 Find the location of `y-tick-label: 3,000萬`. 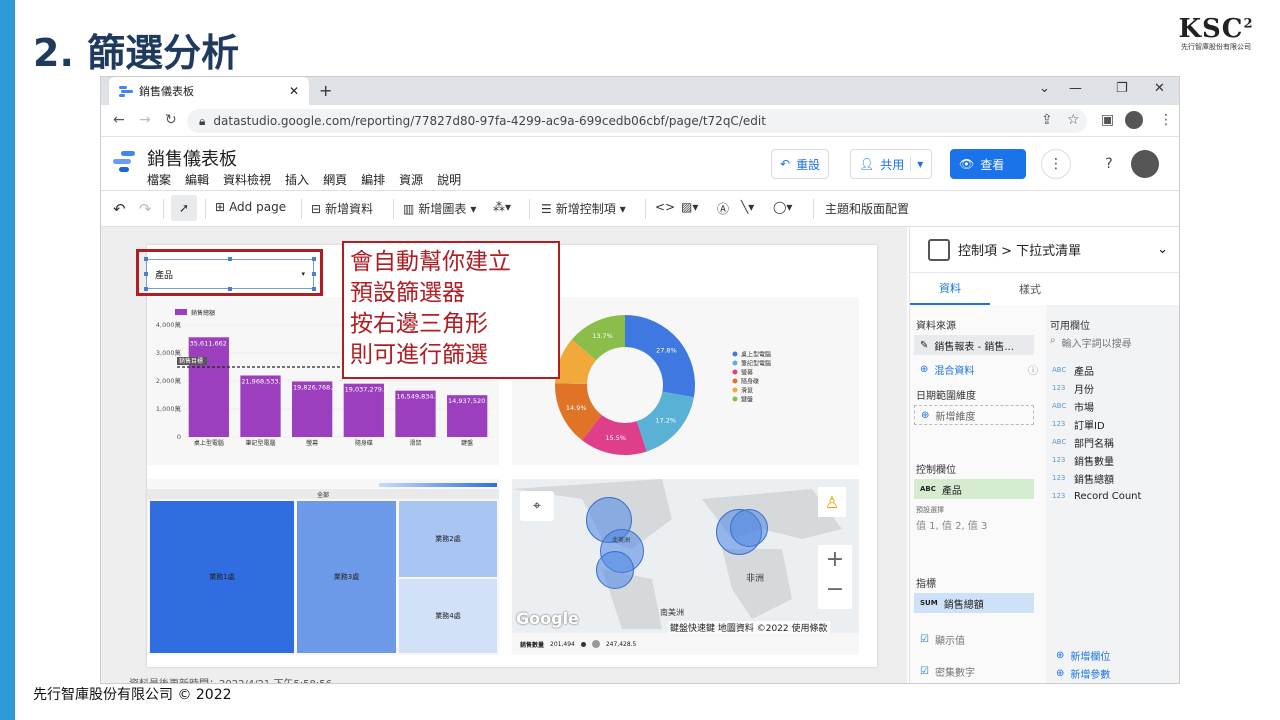

y-tick-label: 3,000萬 is located at coordinates (169, 352).